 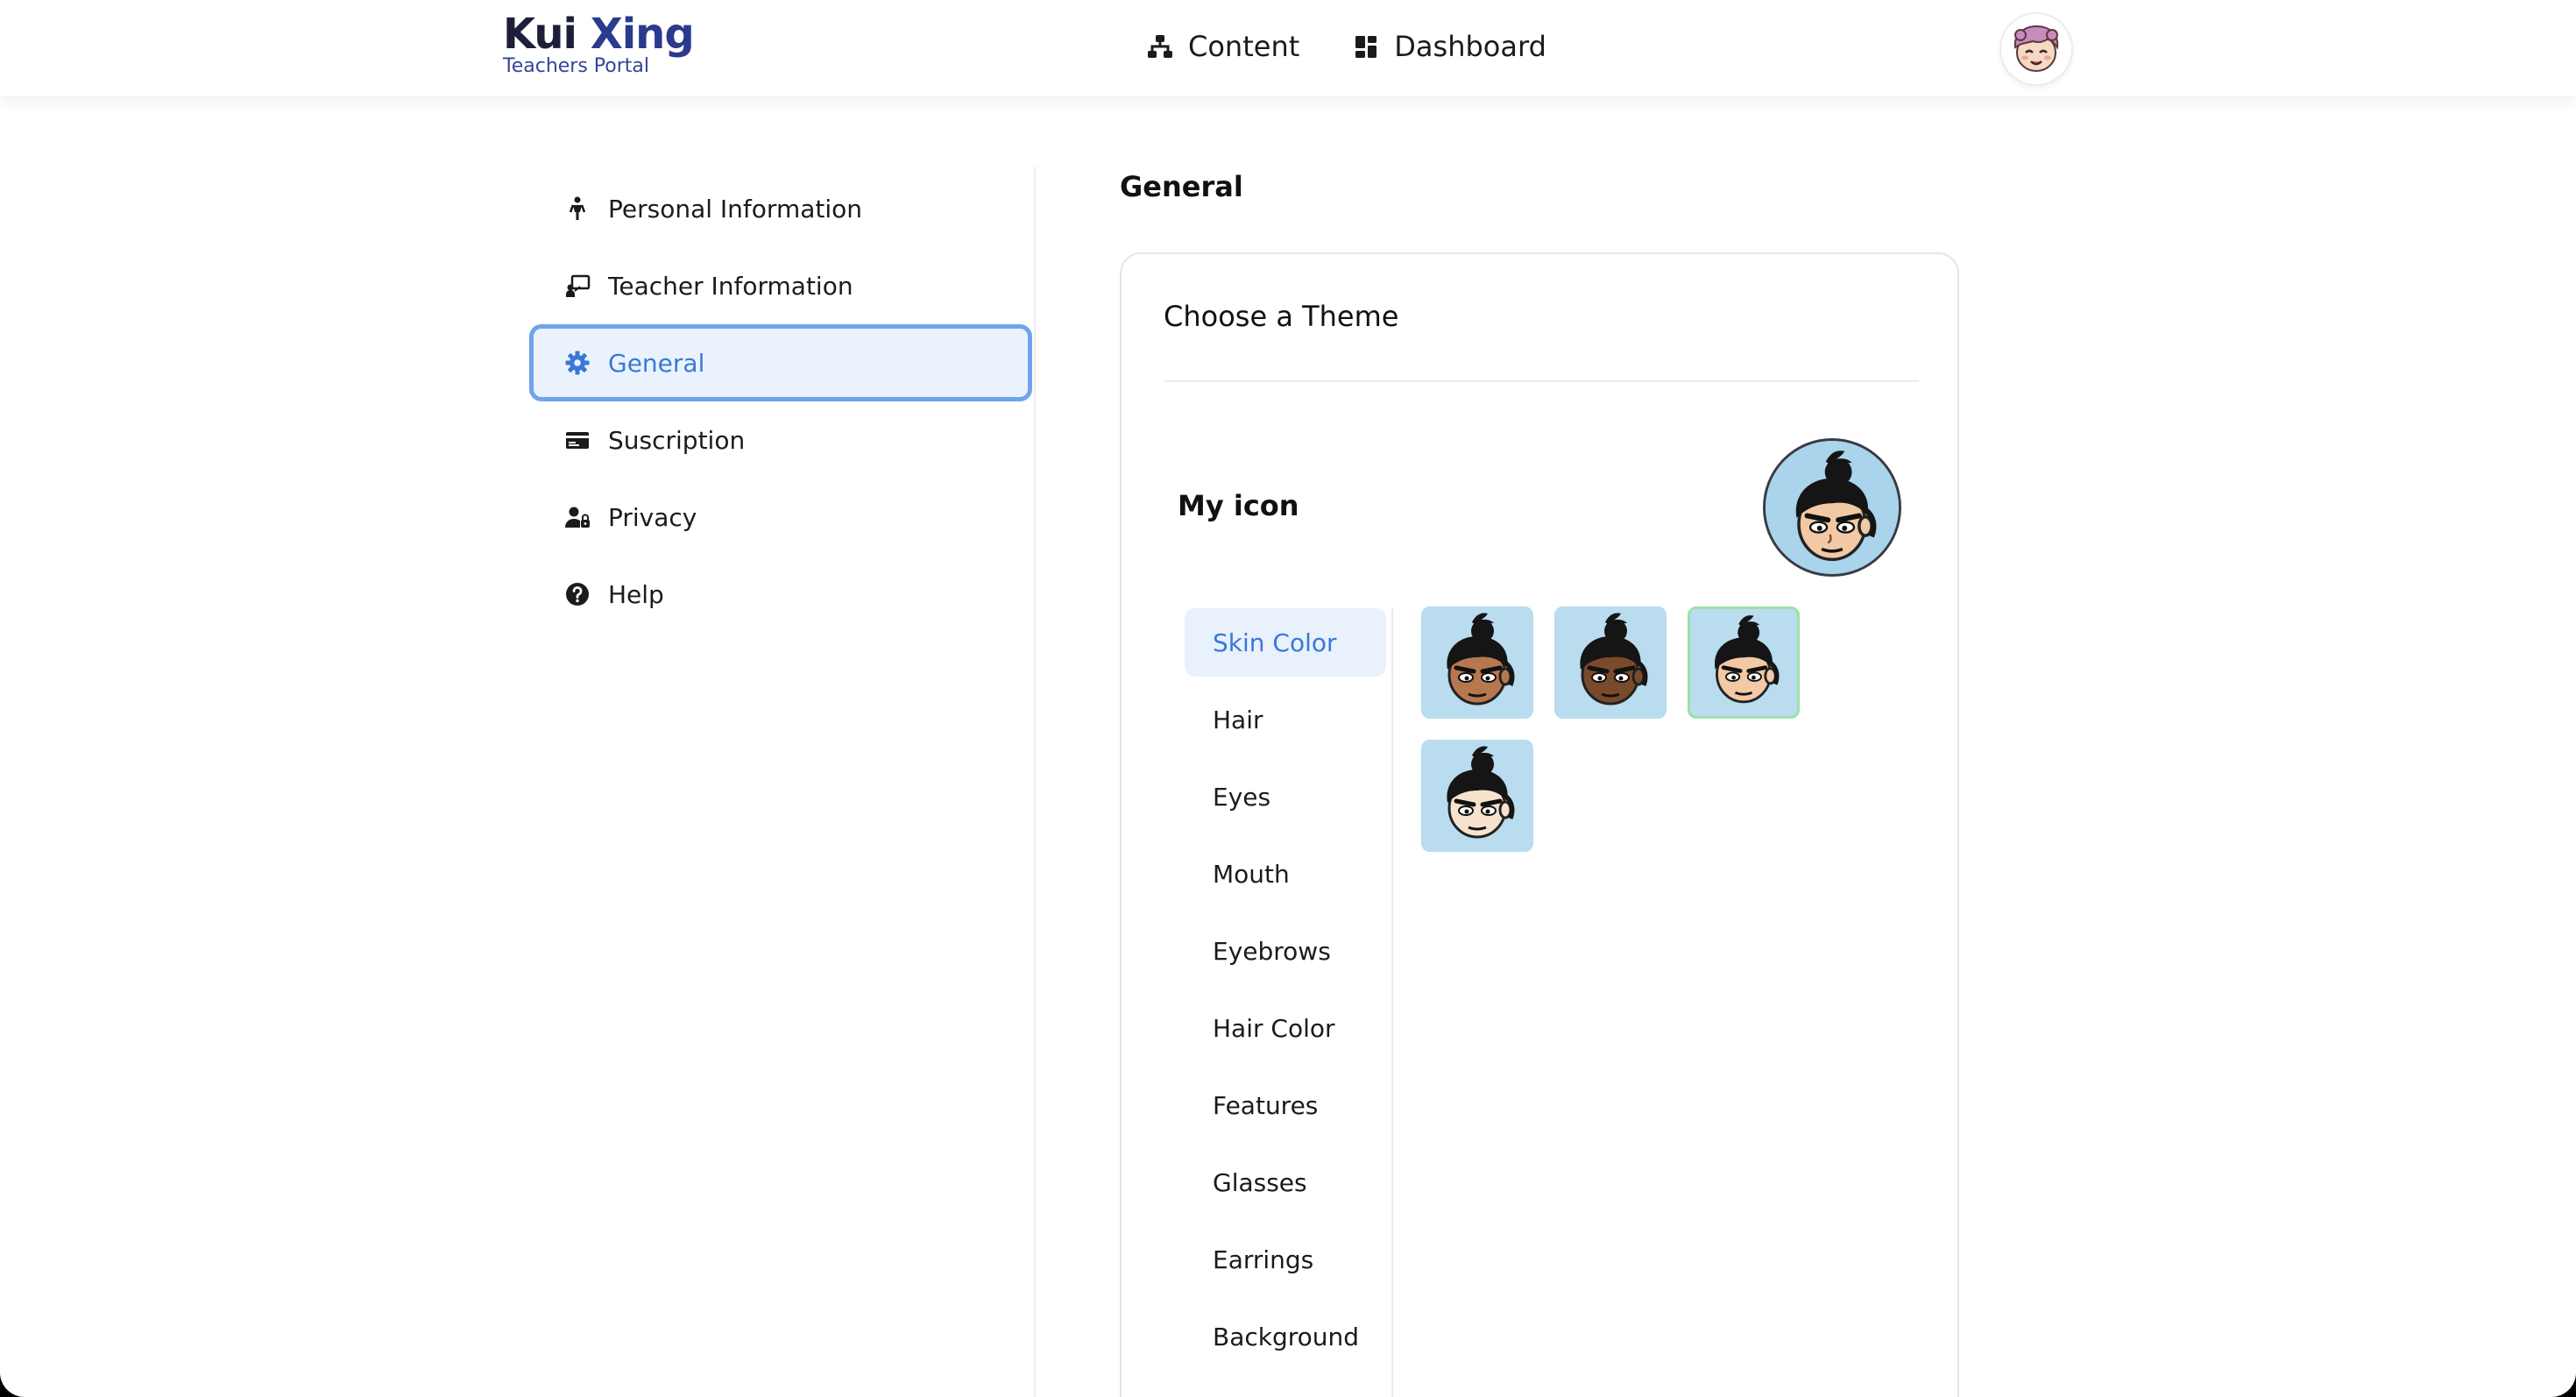 I want to click on dashboard-icon, so click(x=1366, y=47).